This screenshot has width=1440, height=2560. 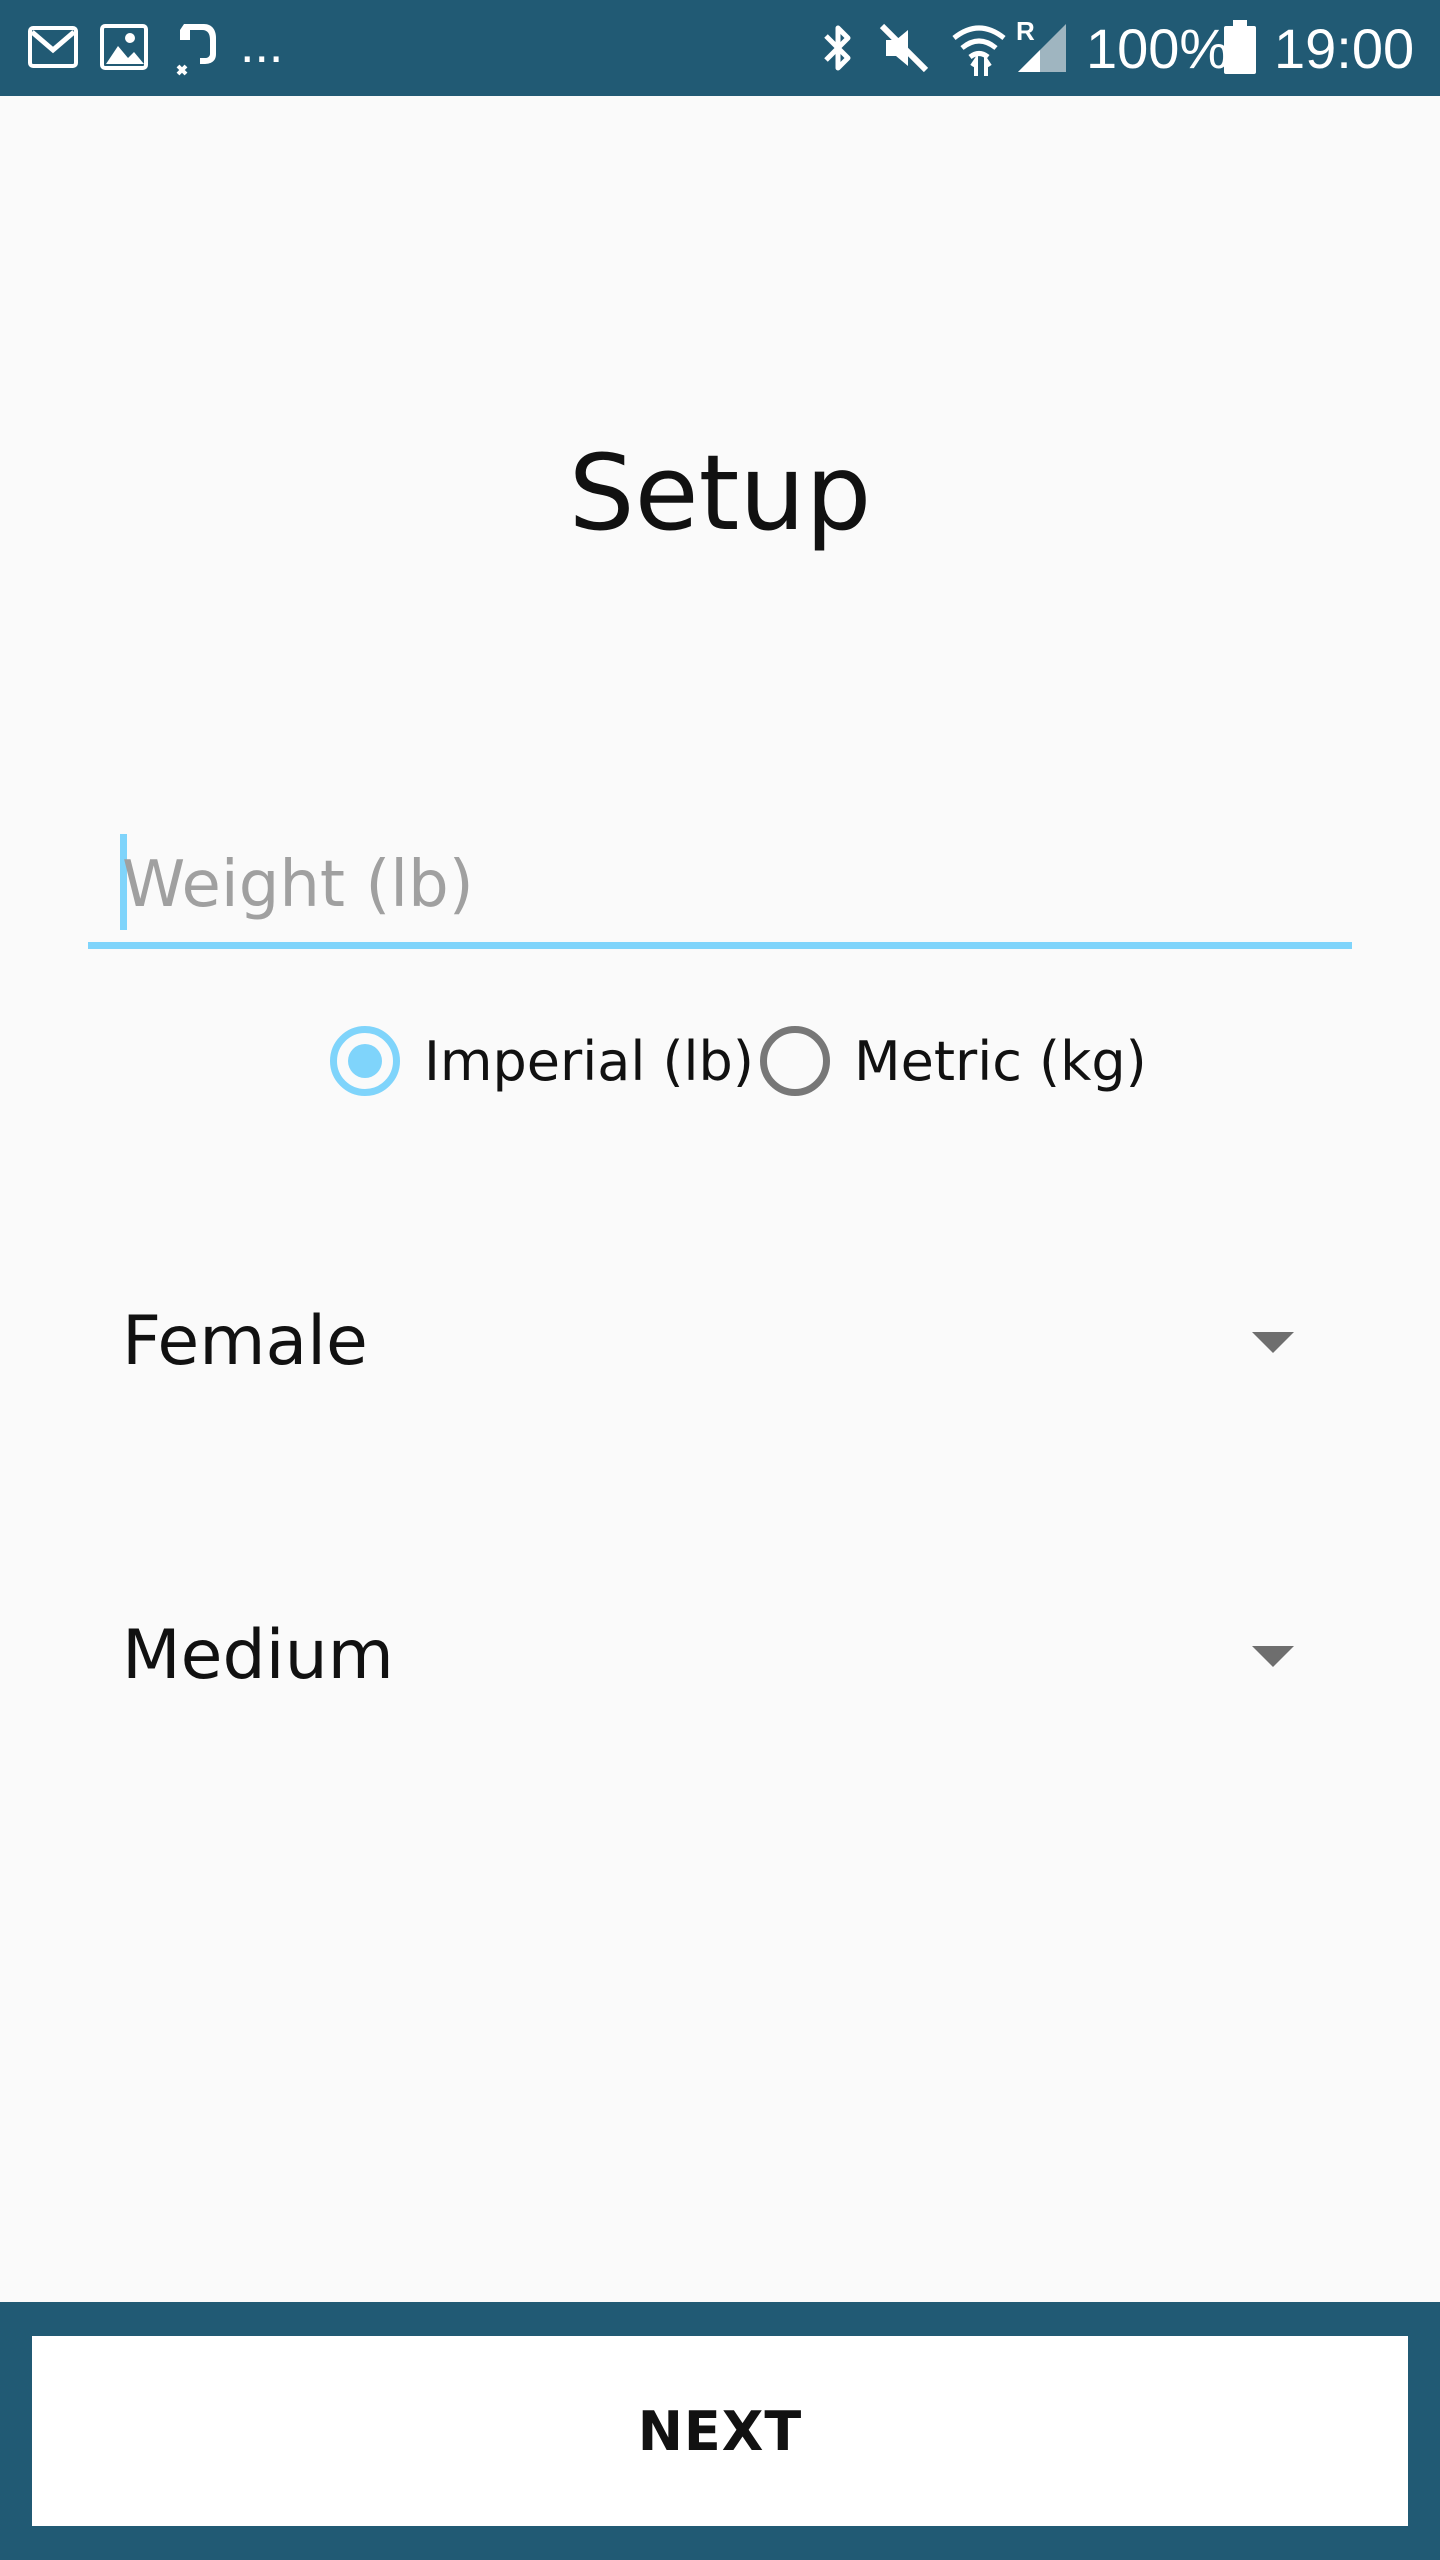 I want to click on evernote-icon, so click(x=198, y=48).